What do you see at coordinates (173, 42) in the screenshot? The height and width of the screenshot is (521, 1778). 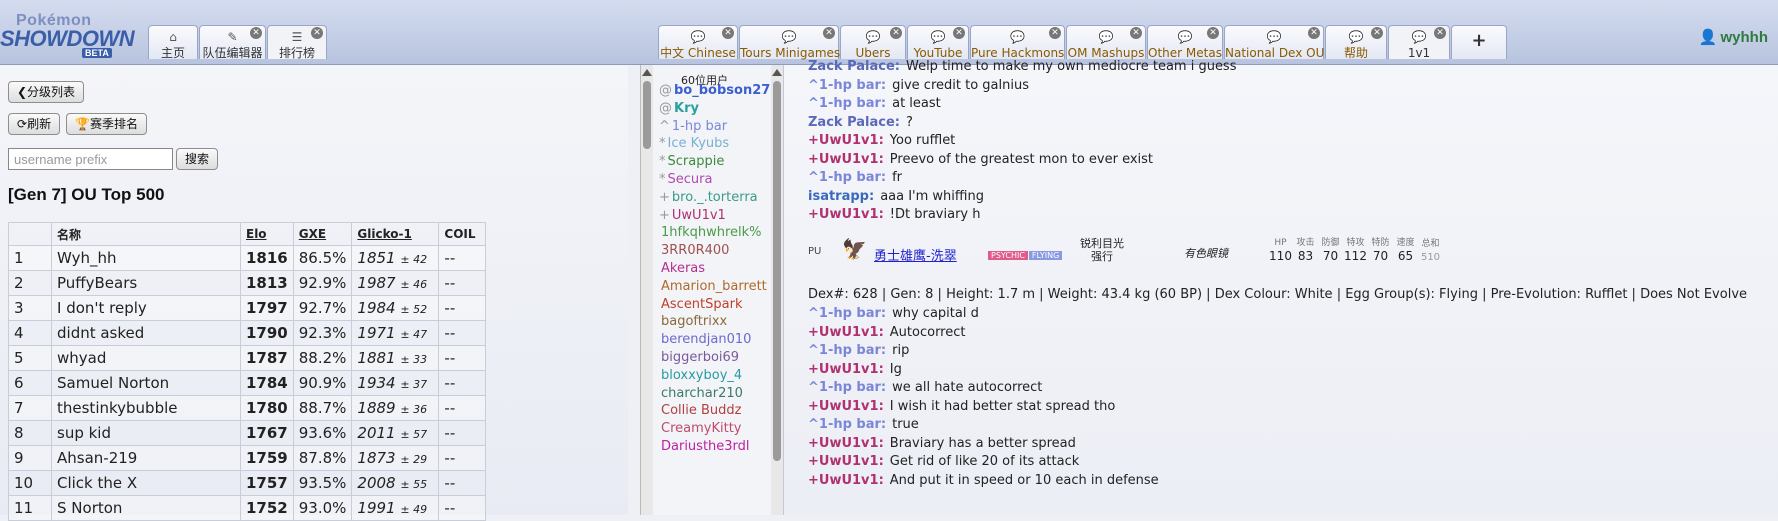 I see `tab-home: ⌂ 主页` at bounding box center [173, 42].